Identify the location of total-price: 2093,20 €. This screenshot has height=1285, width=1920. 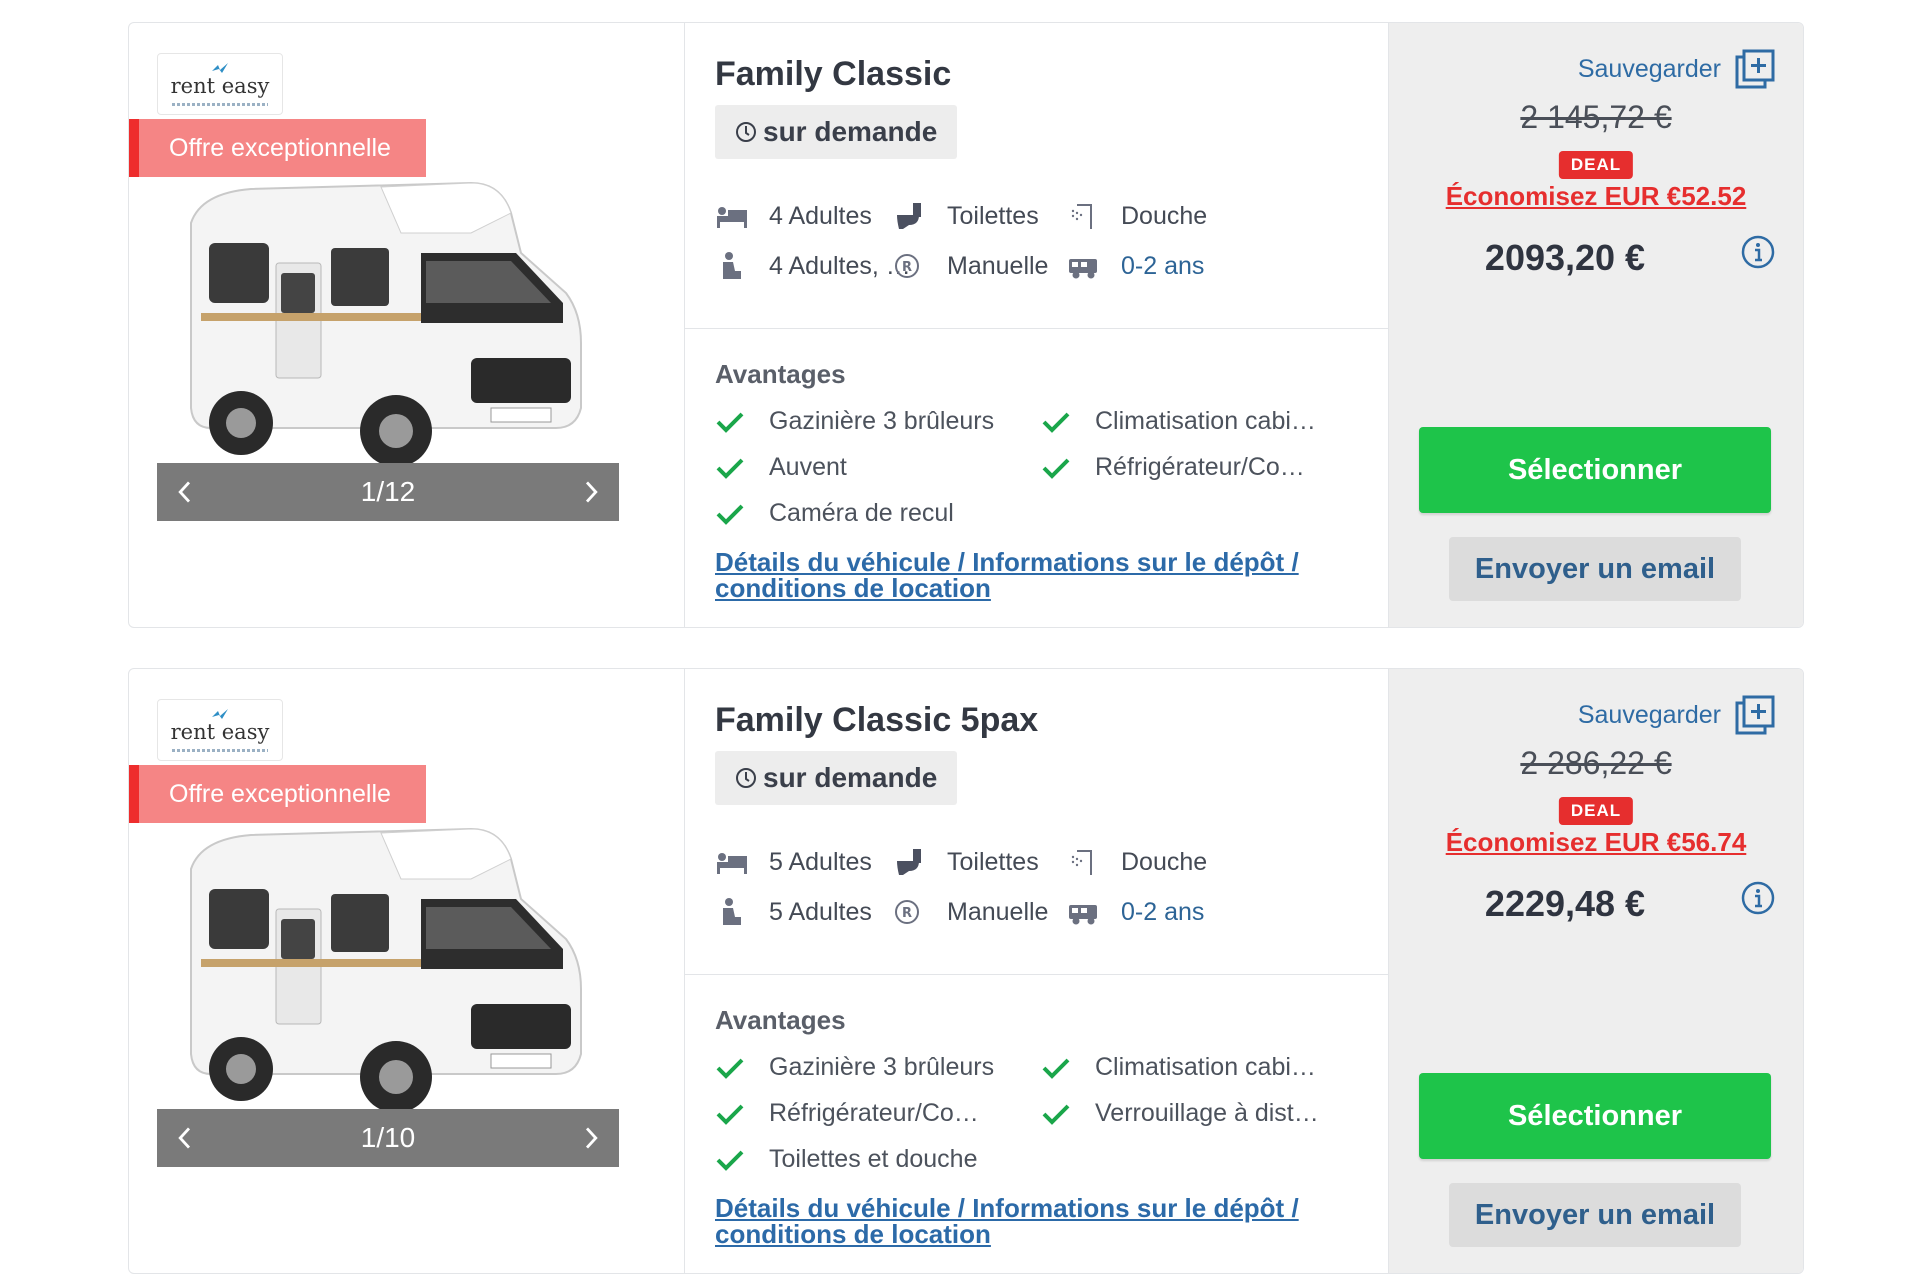
(1565, 257).